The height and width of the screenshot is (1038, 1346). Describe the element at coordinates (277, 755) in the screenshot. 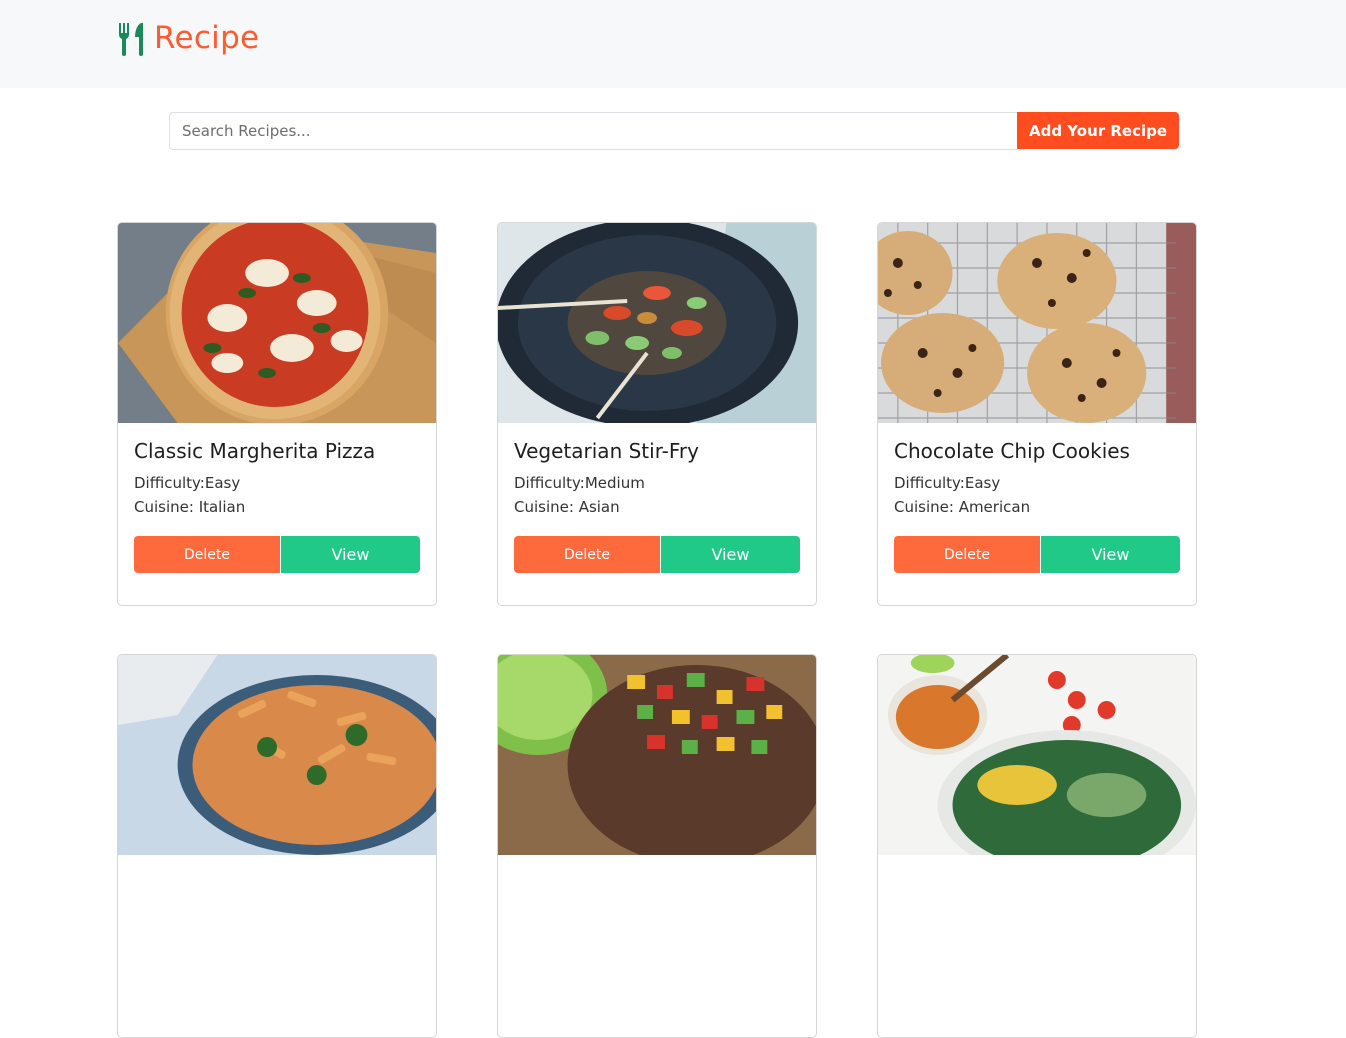

I see `pasta-image` at that location.